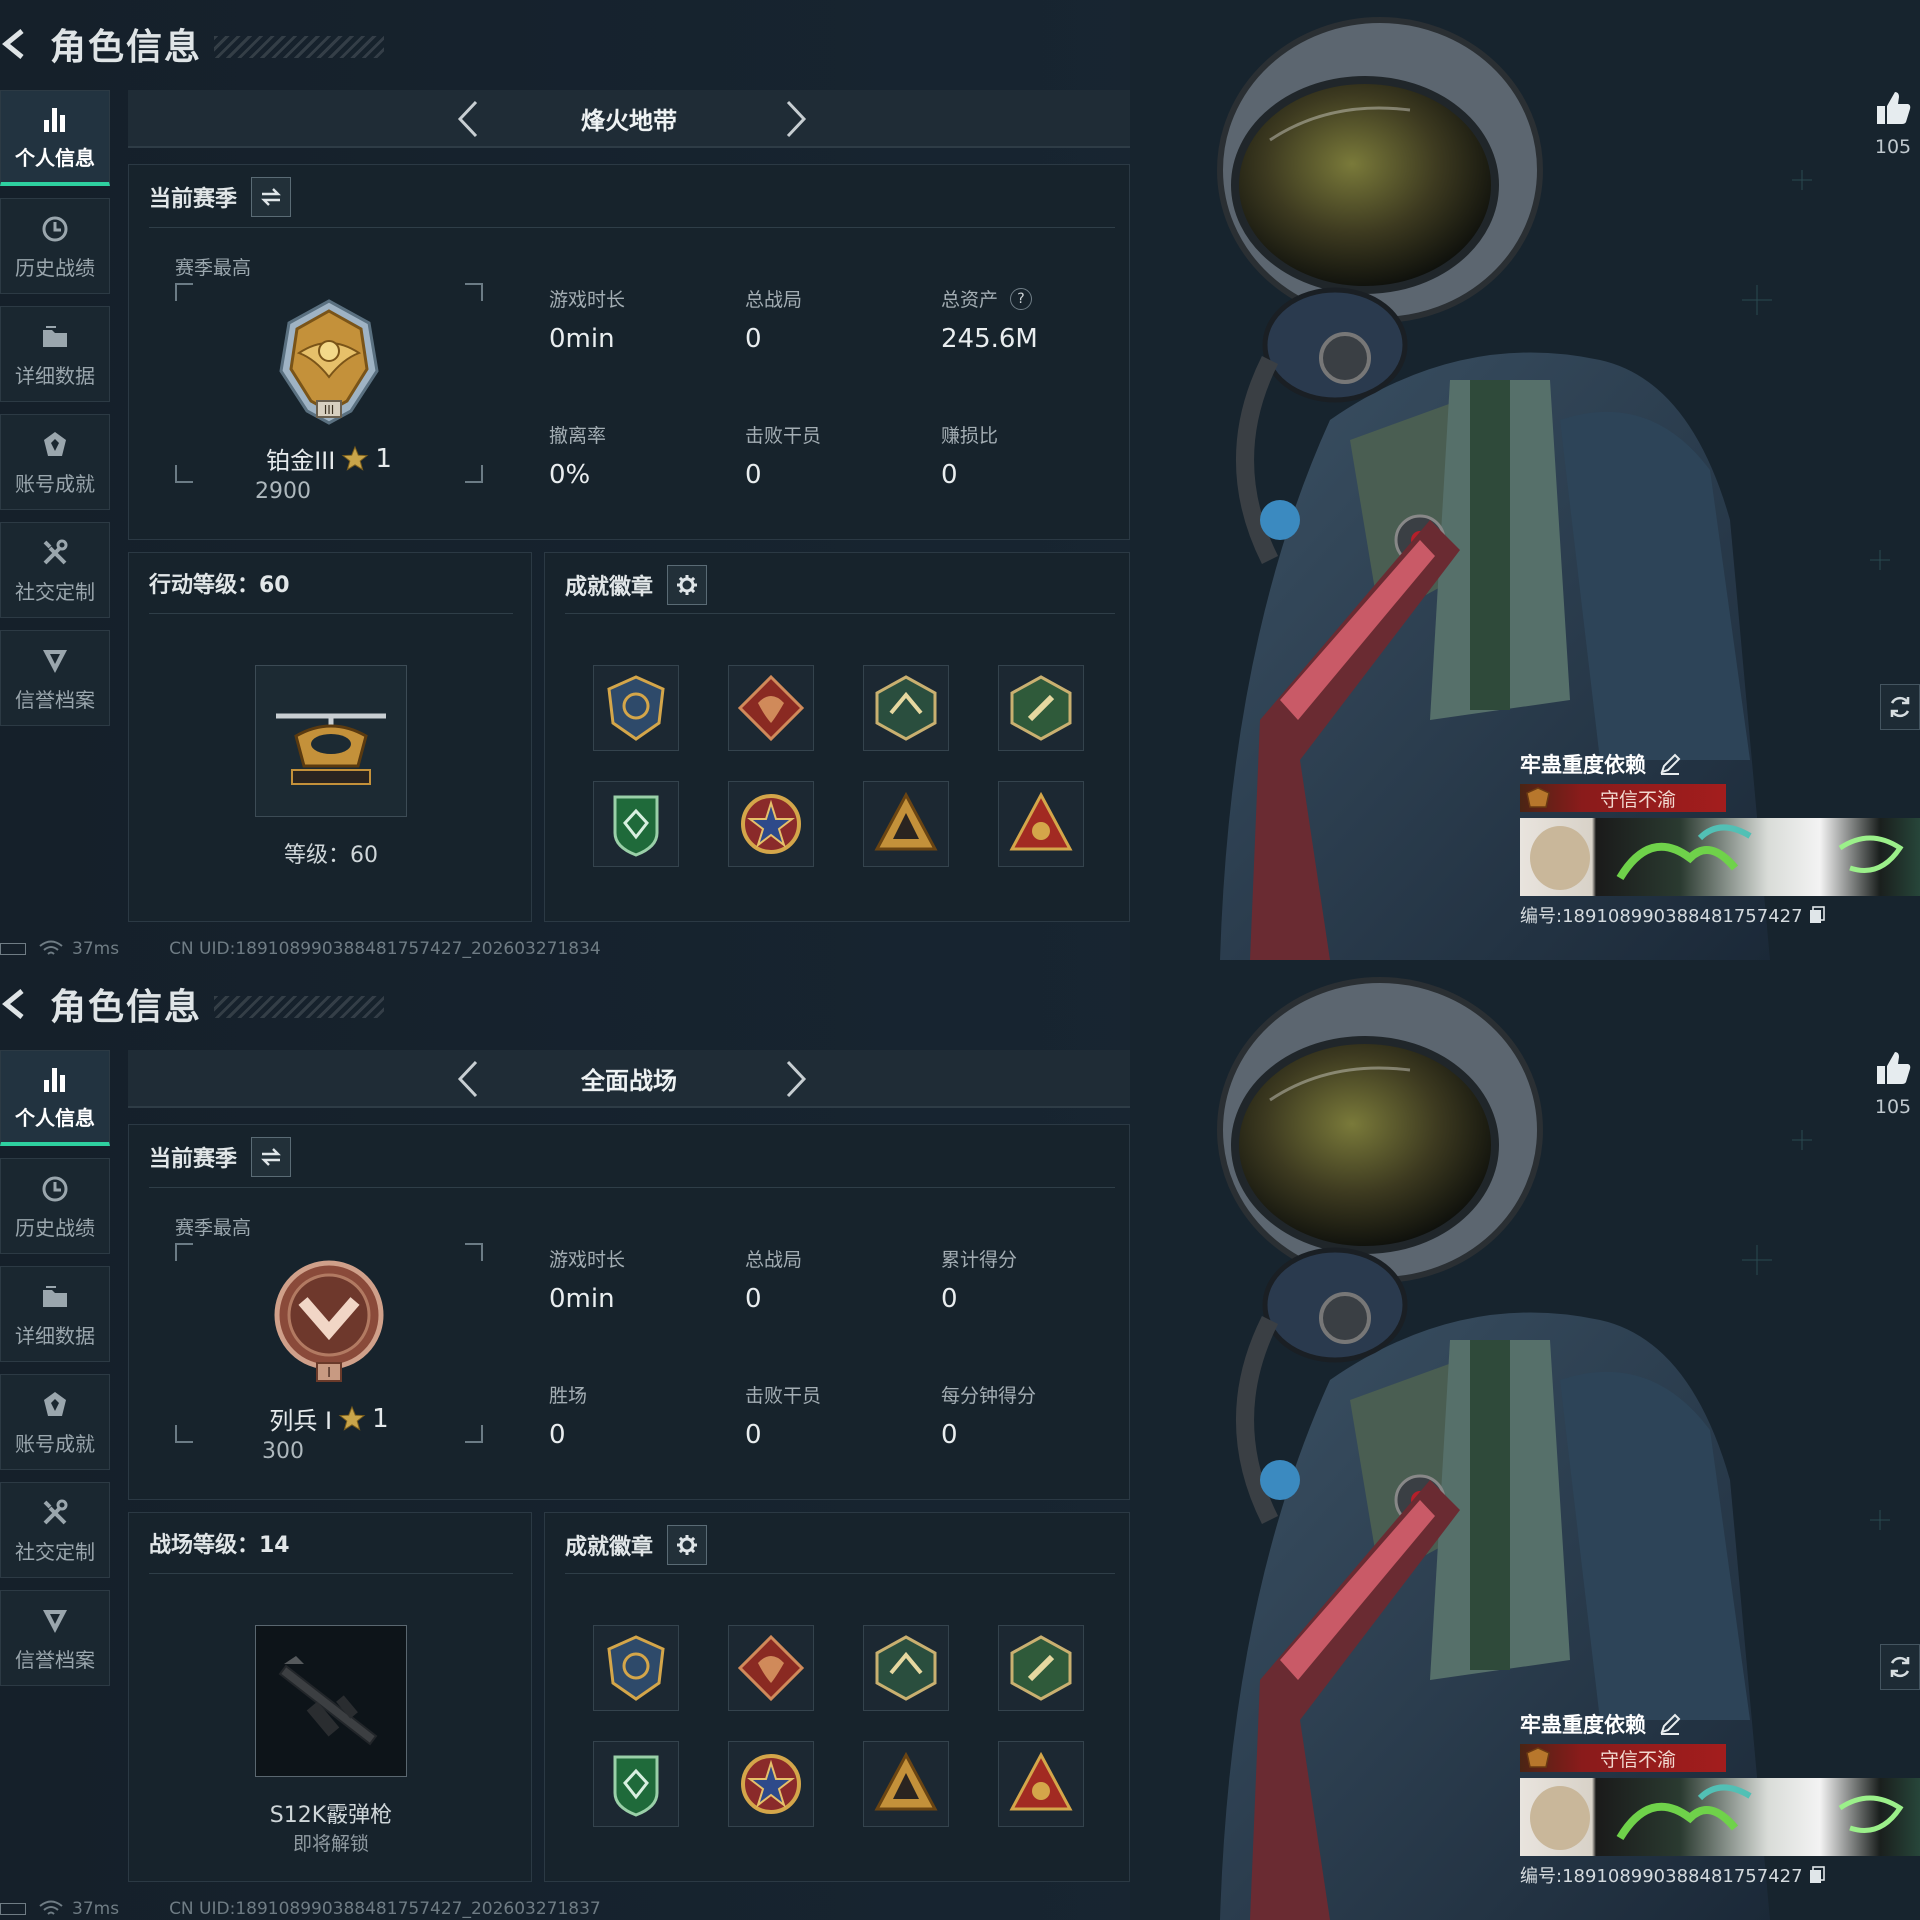 The width and height of the screenshot is (1920, 1920). Describe the element at coordinates (331, 855) in the screenshot. I see `level-text: 等级：60` at that location.